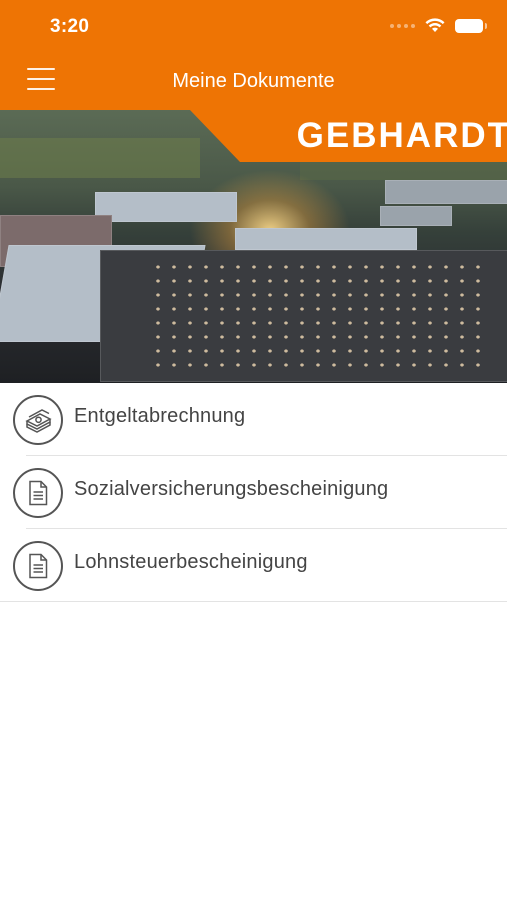  I want to click on status-icons, so click(438, 25).